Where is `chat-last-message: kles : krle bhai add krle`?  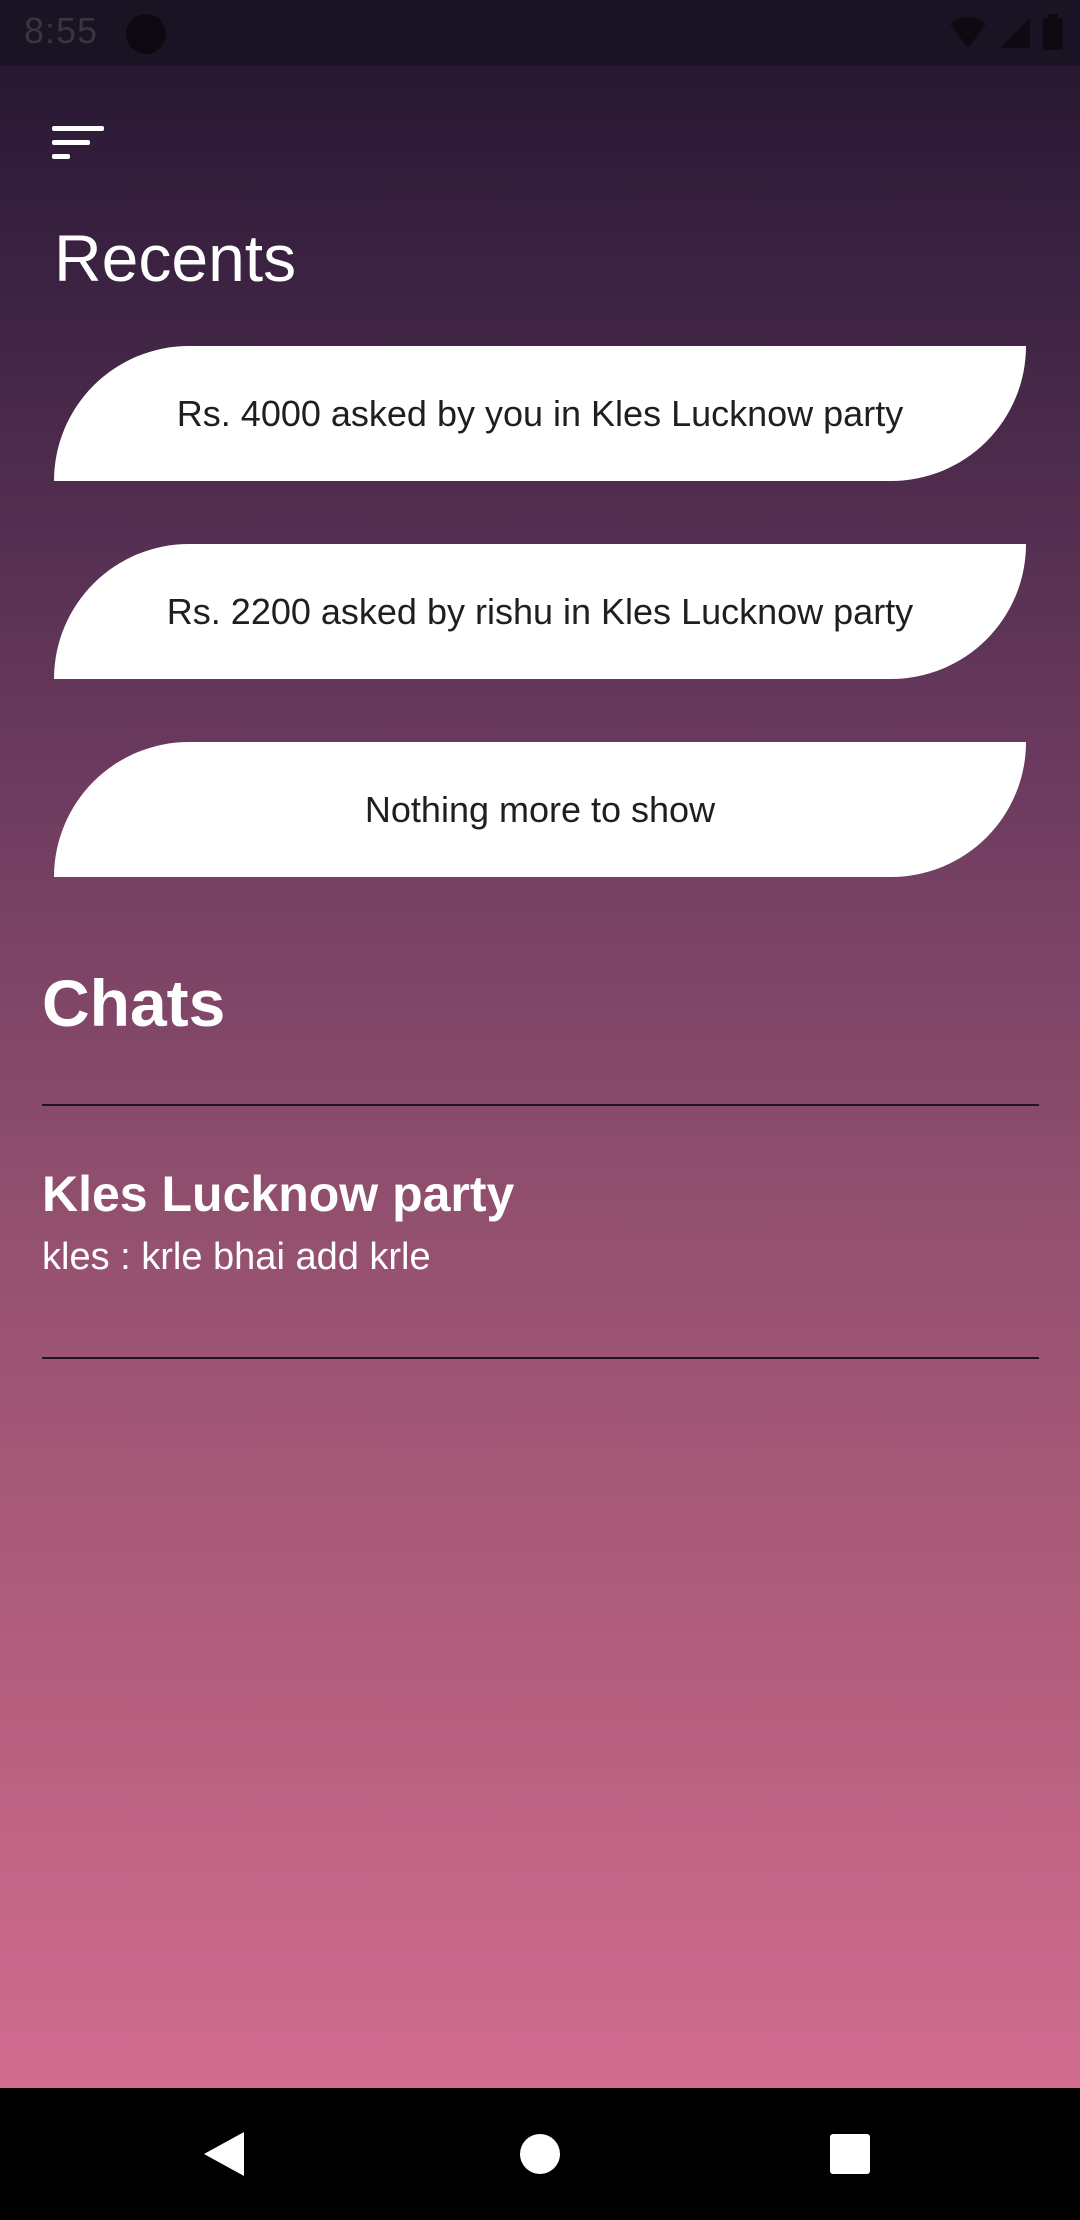 chat-last-message: kles : krle bhai add krle is located at coordinates (236, 1257).